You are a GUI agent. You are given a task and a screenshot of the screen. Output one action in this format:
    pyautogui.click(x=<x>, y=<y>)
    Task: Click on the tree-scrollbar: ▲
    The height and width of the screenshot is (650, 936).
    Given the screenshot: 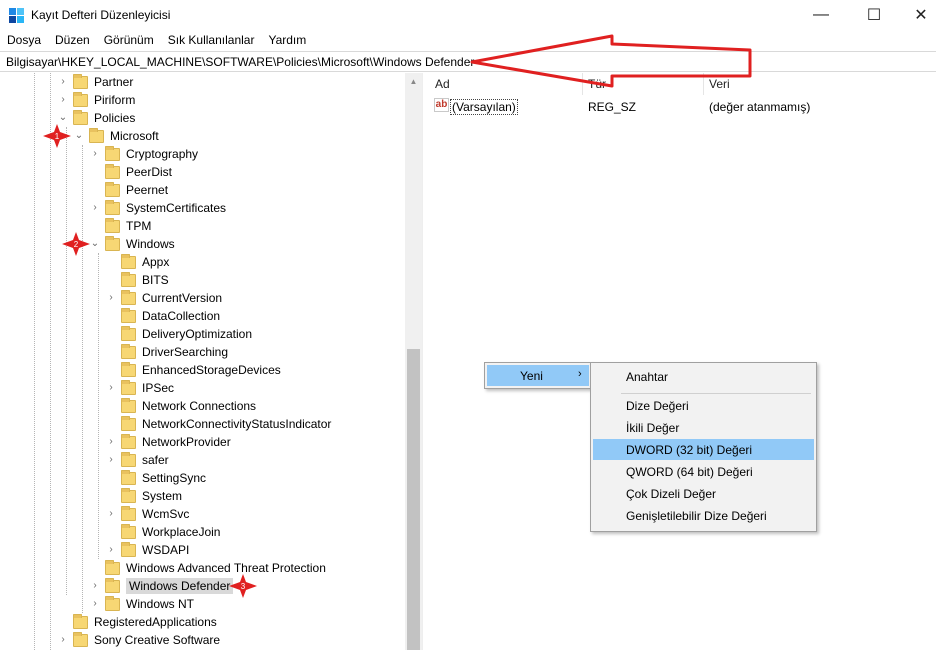 What is the action you would take?
    pyautogui.click(x=413, y=361)
    